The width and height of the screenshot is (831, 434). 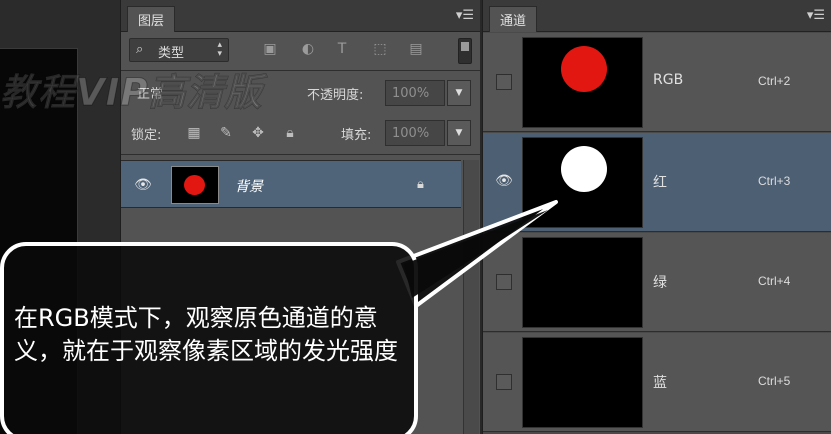 I want to click on layer-thumbnail, so click(x=195, y=185).